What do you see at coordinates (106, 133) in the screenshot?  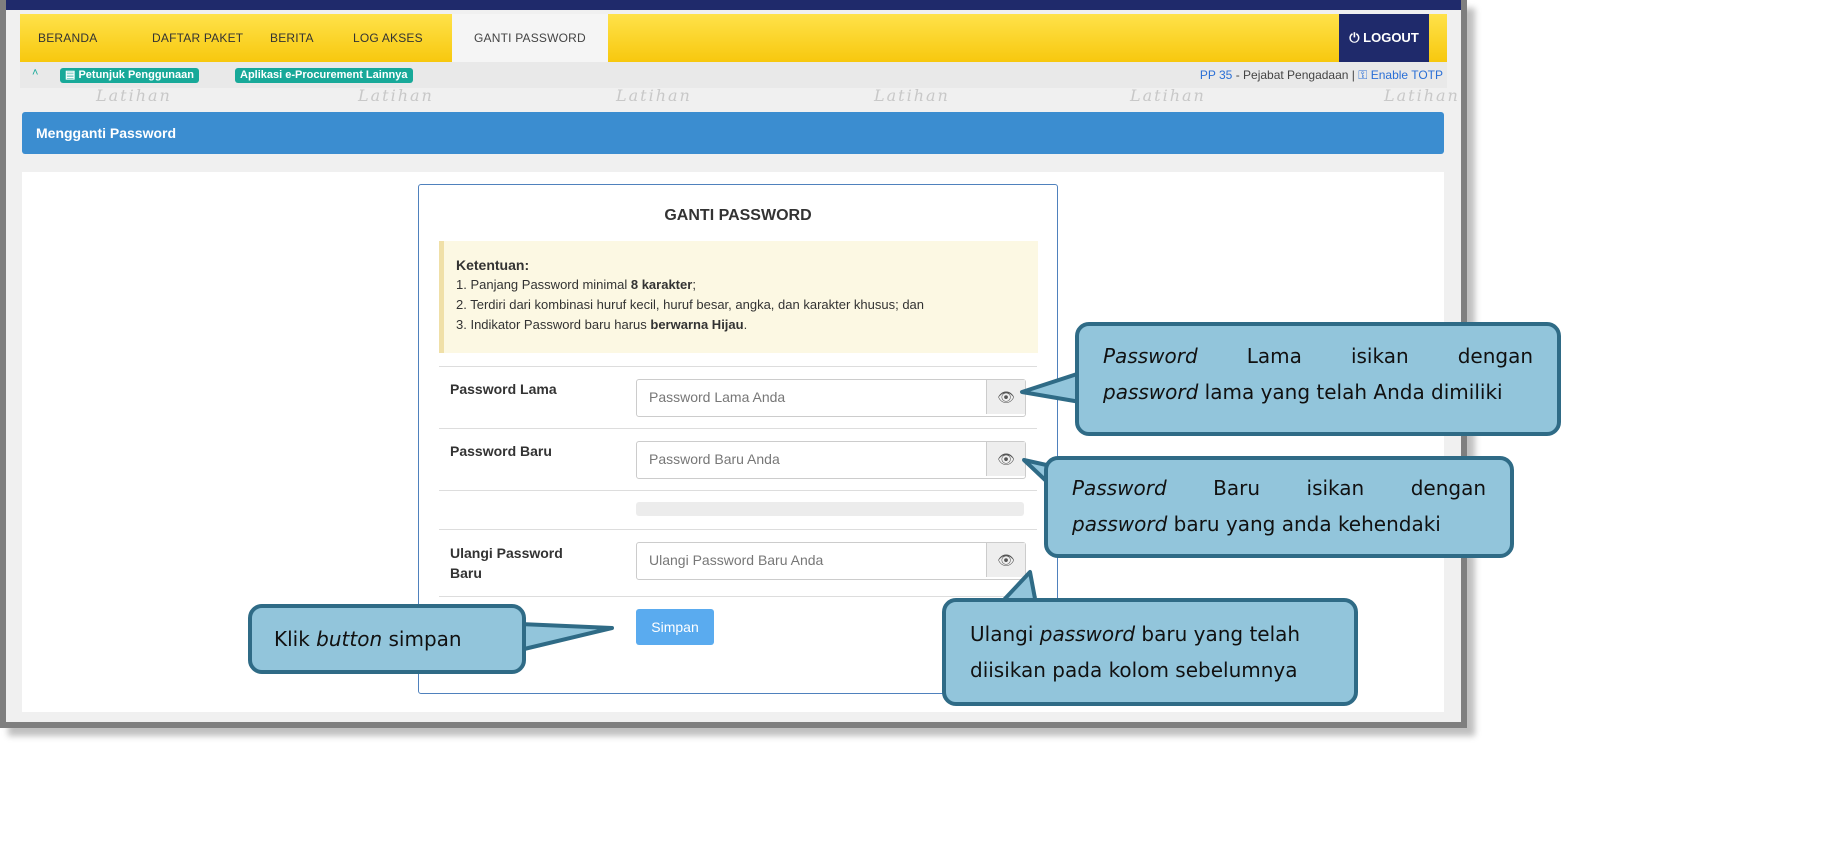 I see `page-title: Mengganti Password` at bounding box center [106, 133].